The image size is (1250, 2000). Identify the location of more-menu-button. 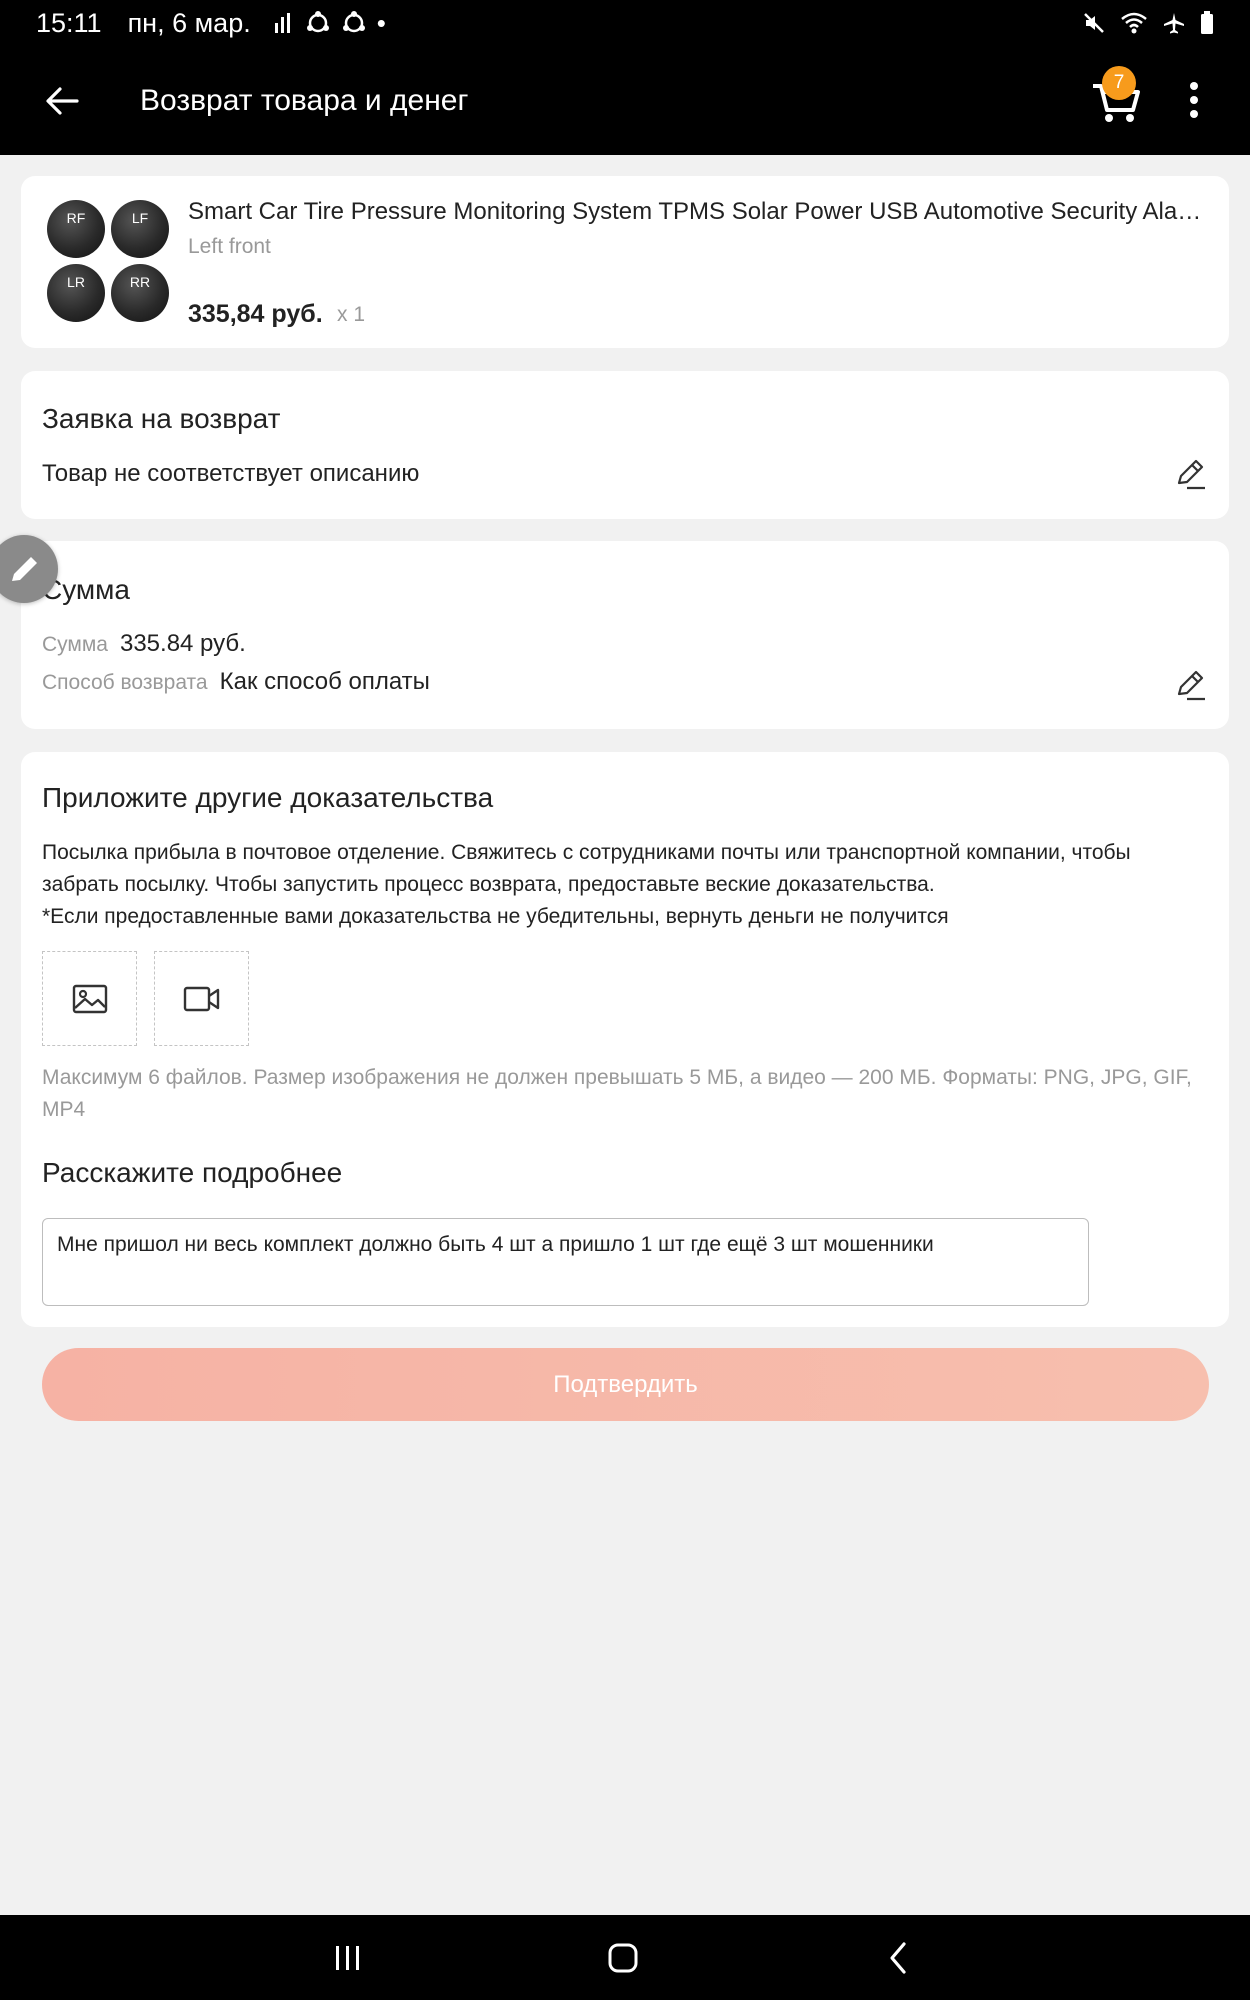
(1194, 100).